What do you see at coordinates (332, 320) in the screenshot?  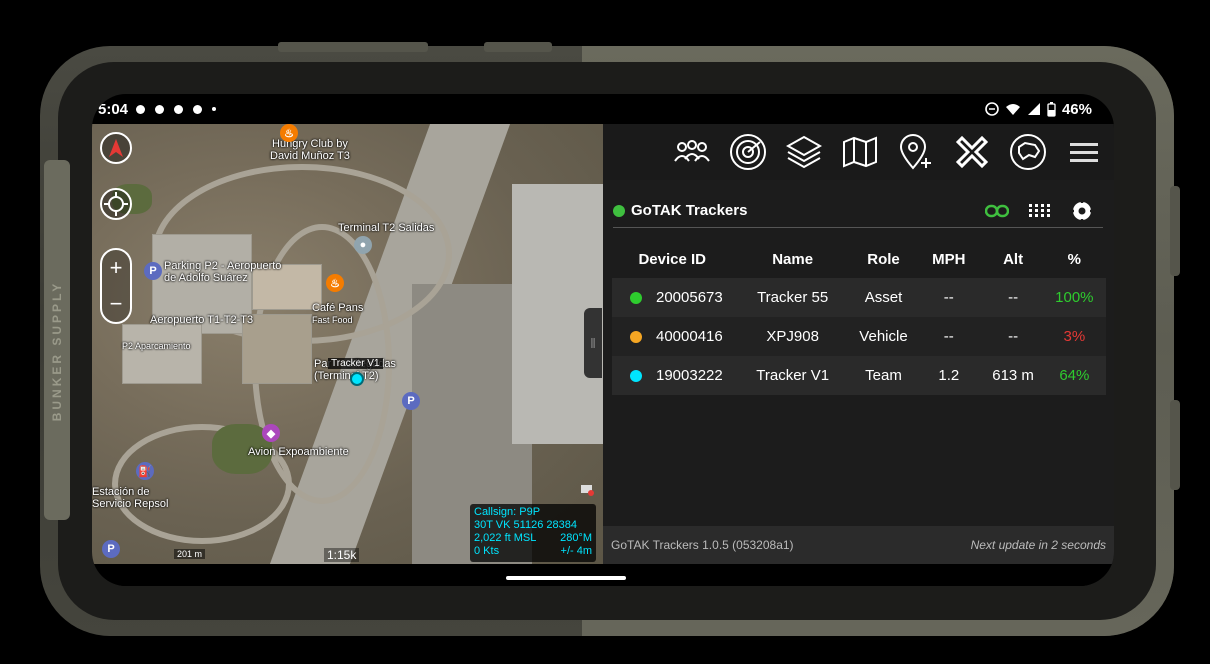 I see `map-label: Fast Food` at bounding box center [332, 320].